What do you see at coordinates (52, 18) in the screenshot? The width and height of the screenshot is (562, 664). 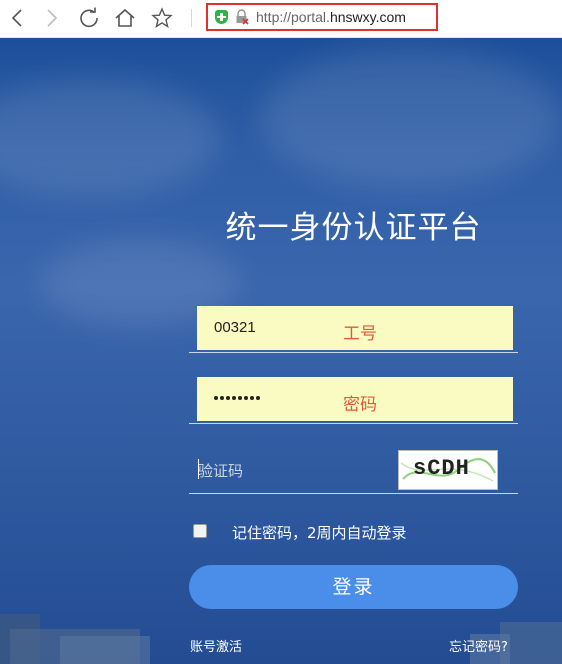 I see `forward-icon` at bounding box center [52, 18].